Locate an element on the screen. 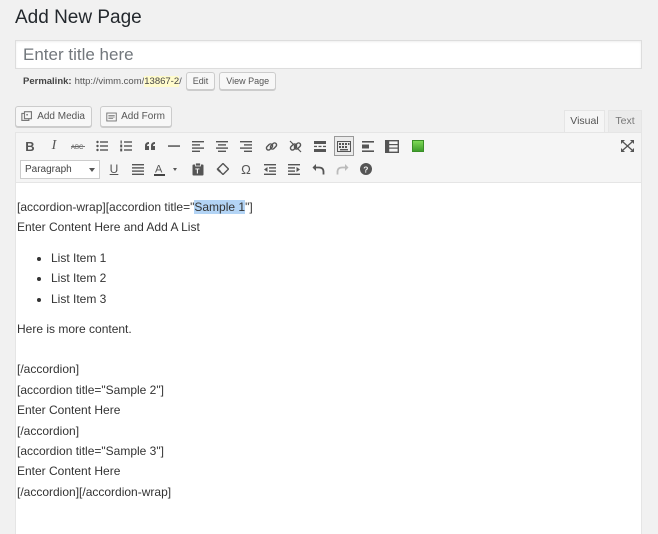 This screenshot has width=658, height=534. permalink-slug: 13867-2 is located at coordinates (162, 81).